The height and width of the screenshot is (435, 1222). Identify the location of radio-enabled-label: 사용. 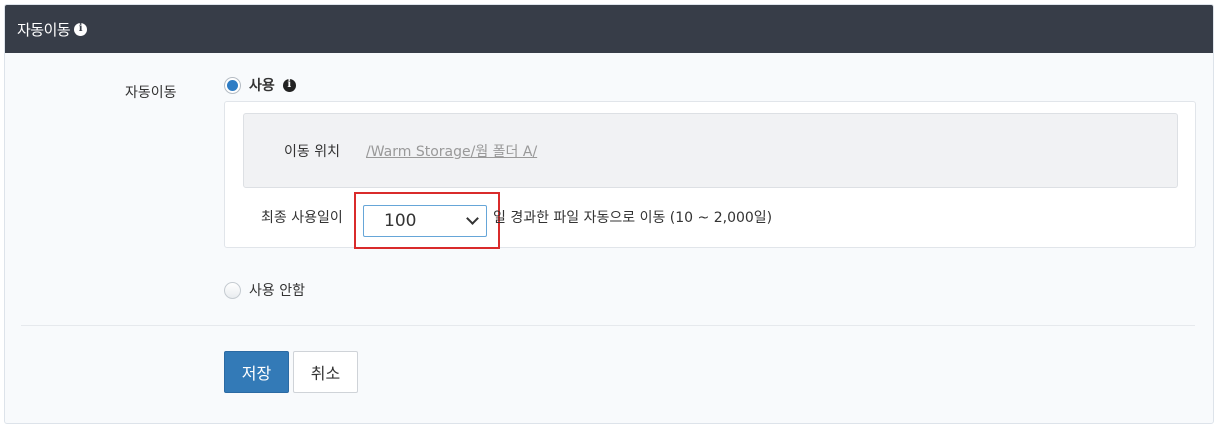
(262, 85).